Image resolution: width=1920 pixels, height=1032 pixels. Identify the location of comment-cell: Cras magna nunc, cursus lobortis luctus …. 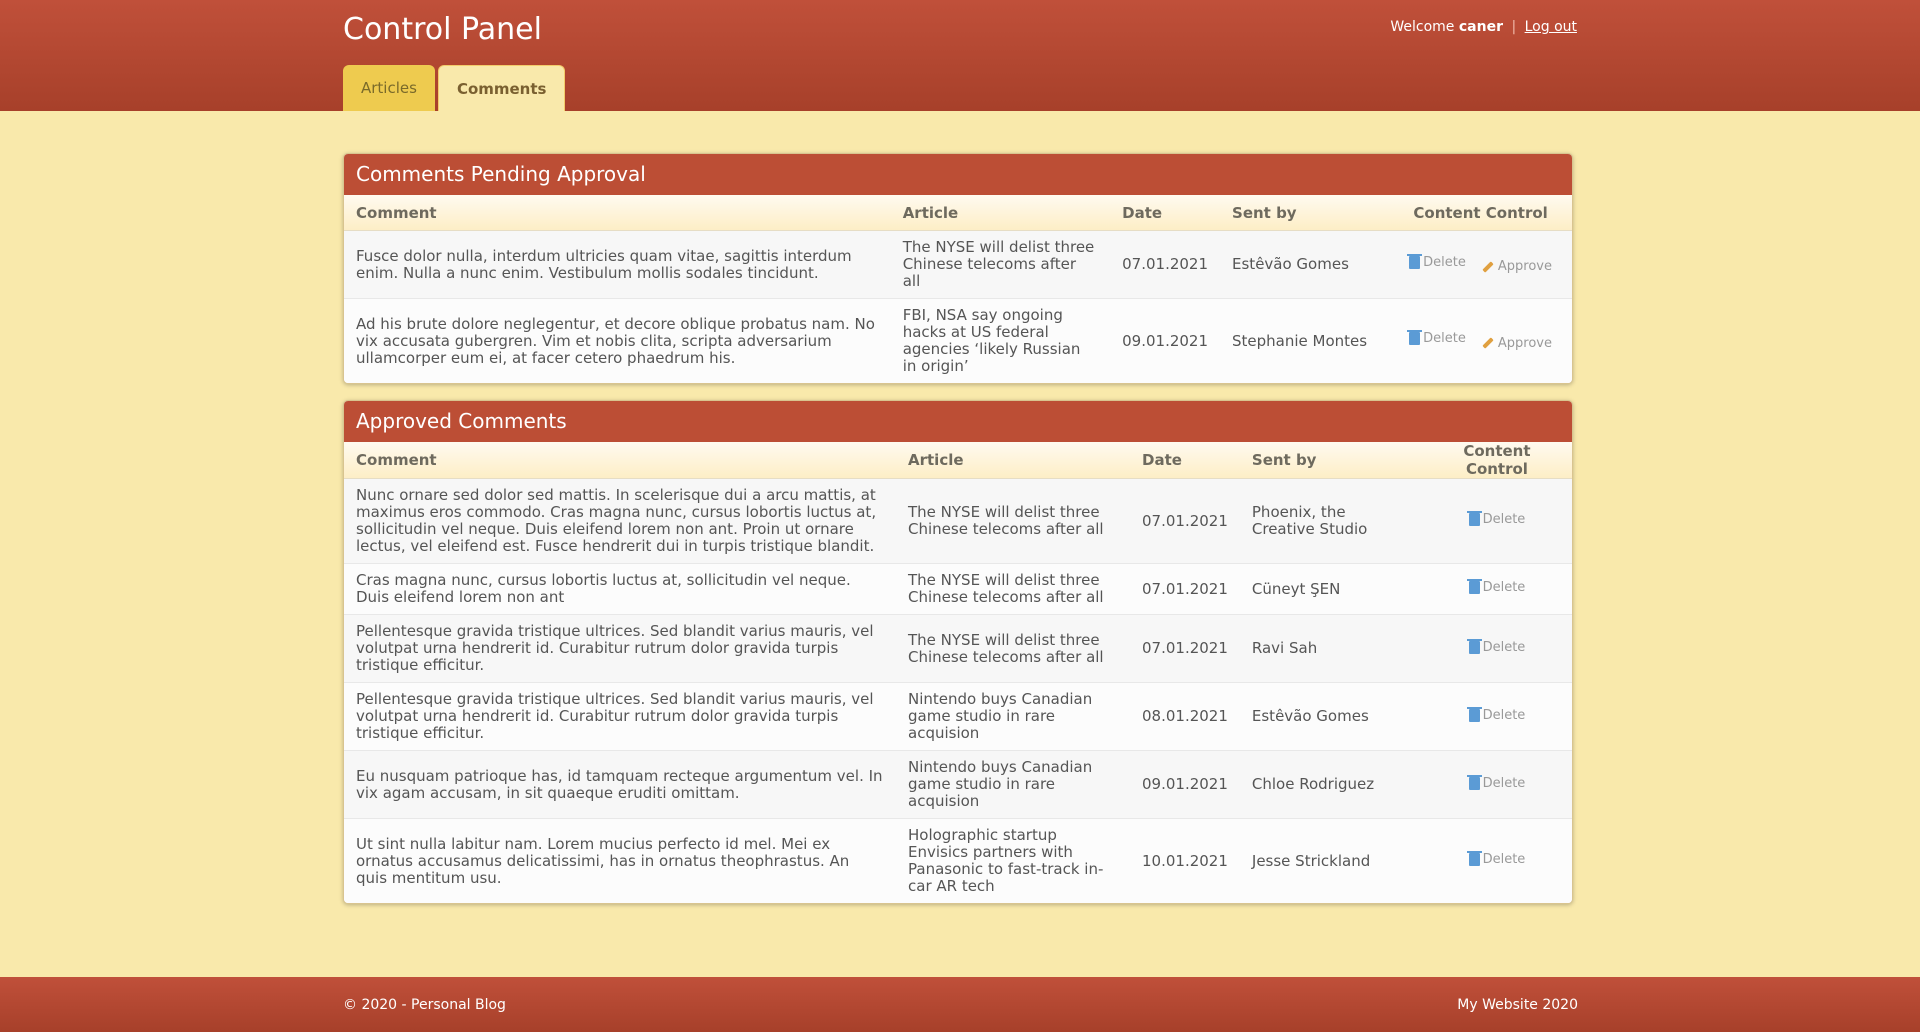
(620, 589).